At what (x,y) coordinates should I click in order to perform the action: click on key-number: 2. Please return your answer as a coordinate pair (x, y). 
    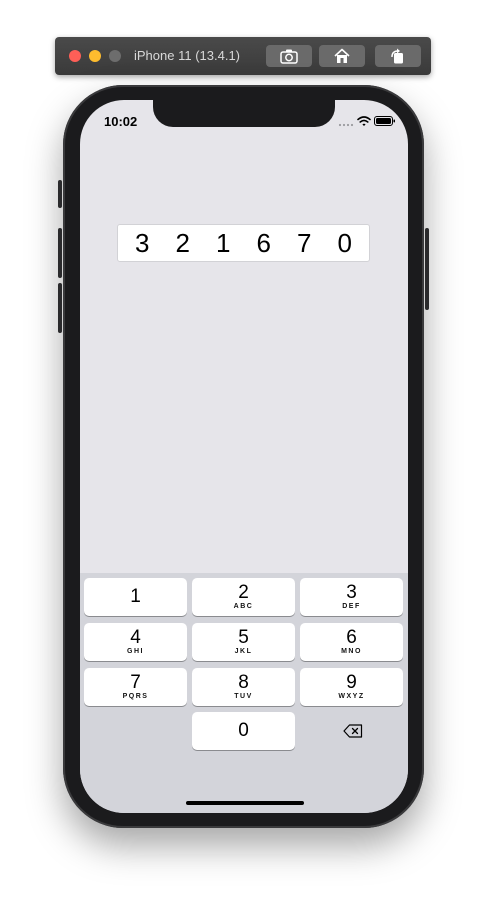
    Looking at the image, I should click on (243, 592).